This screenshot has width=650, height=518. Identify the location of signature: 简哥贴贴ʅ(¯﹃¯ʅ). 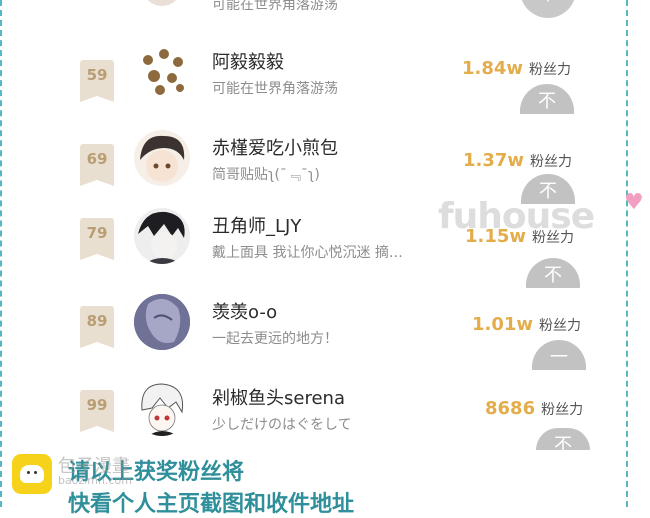
(266, 175).